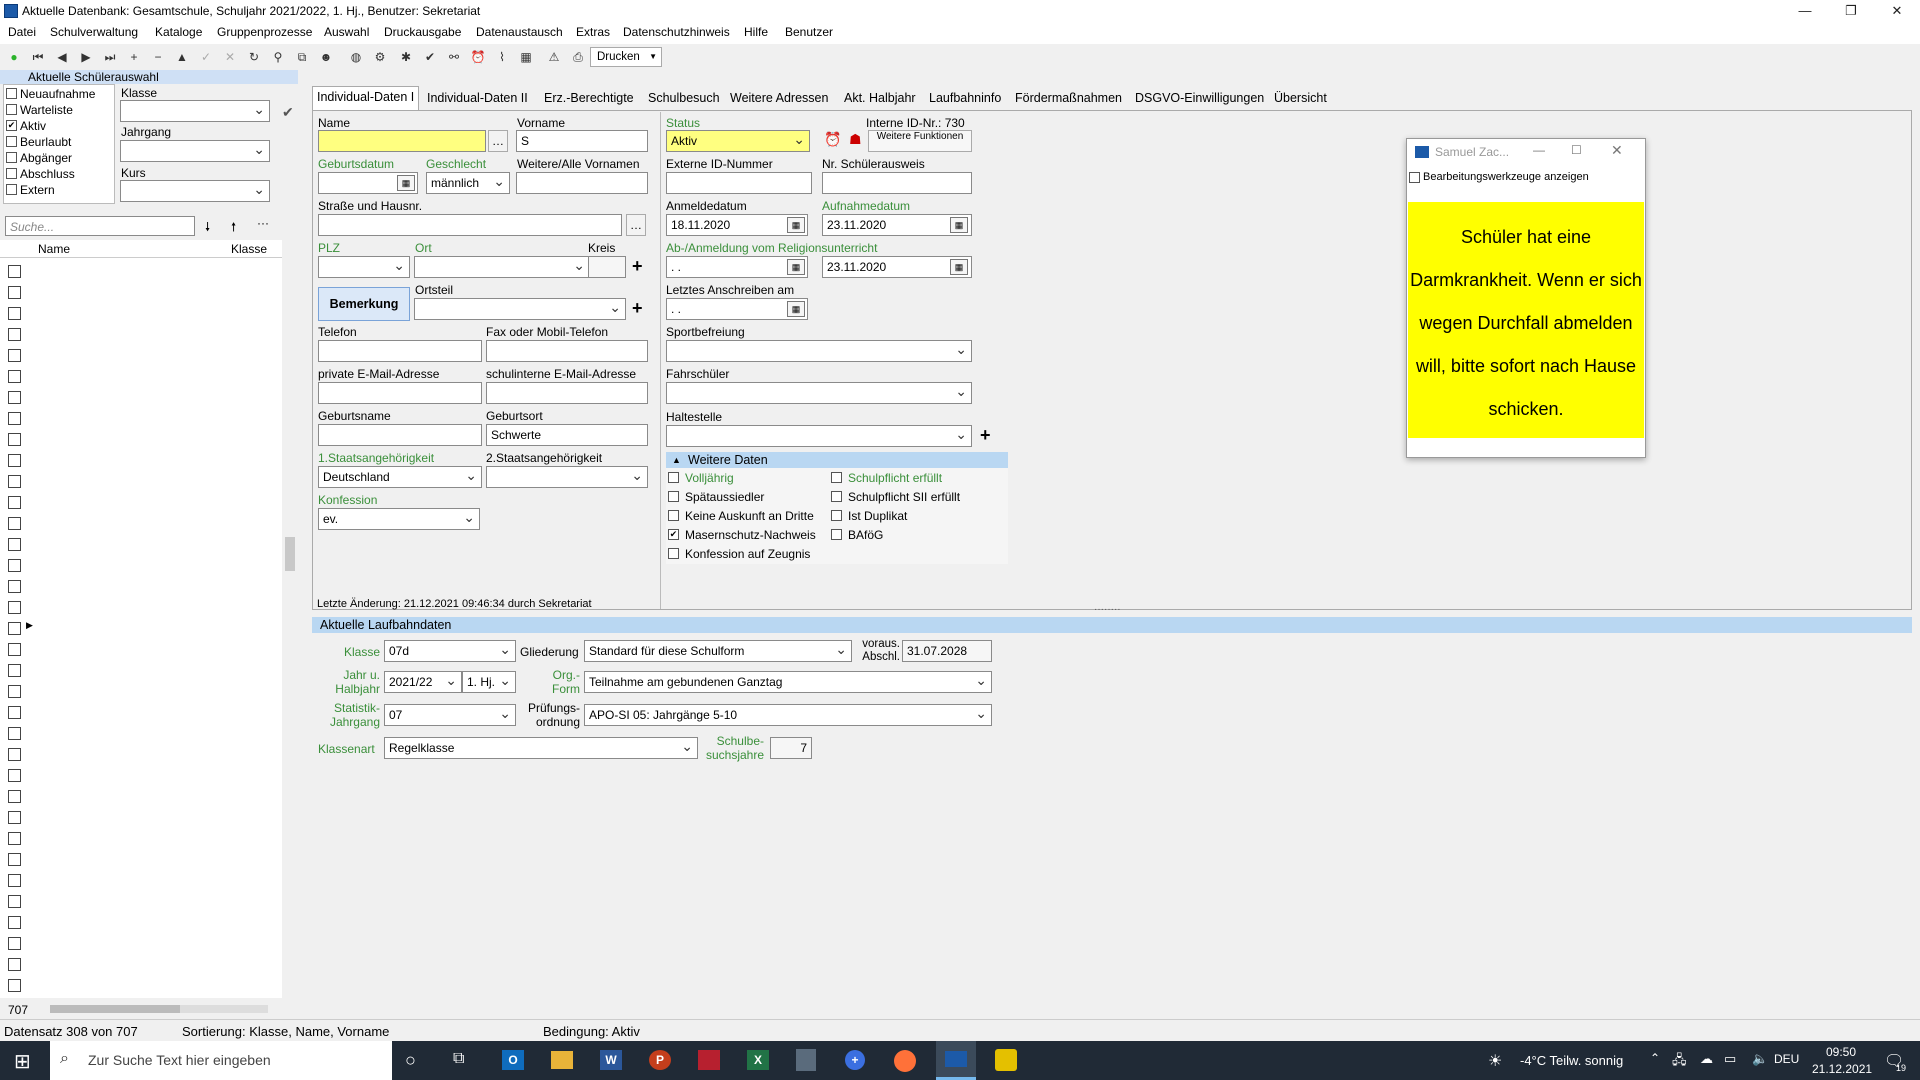  Describe the element at coordinates (1006, 1060) in the screenshot. I see `helper-app-icon` at that location.